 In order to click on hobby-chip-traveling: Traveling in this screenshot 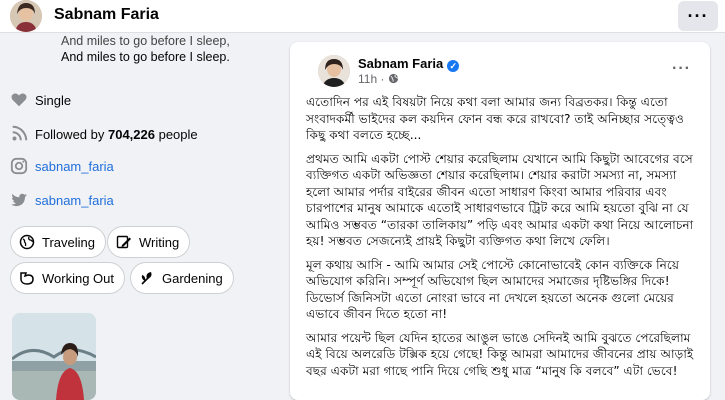, I will do `click(58, 242)`.